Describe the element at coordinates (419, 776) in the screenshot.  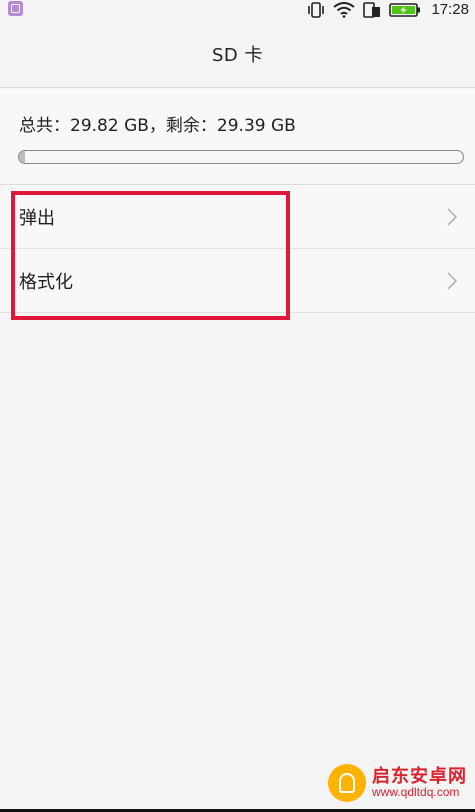
I see `watermark-title: 启东安卓网` at that location.